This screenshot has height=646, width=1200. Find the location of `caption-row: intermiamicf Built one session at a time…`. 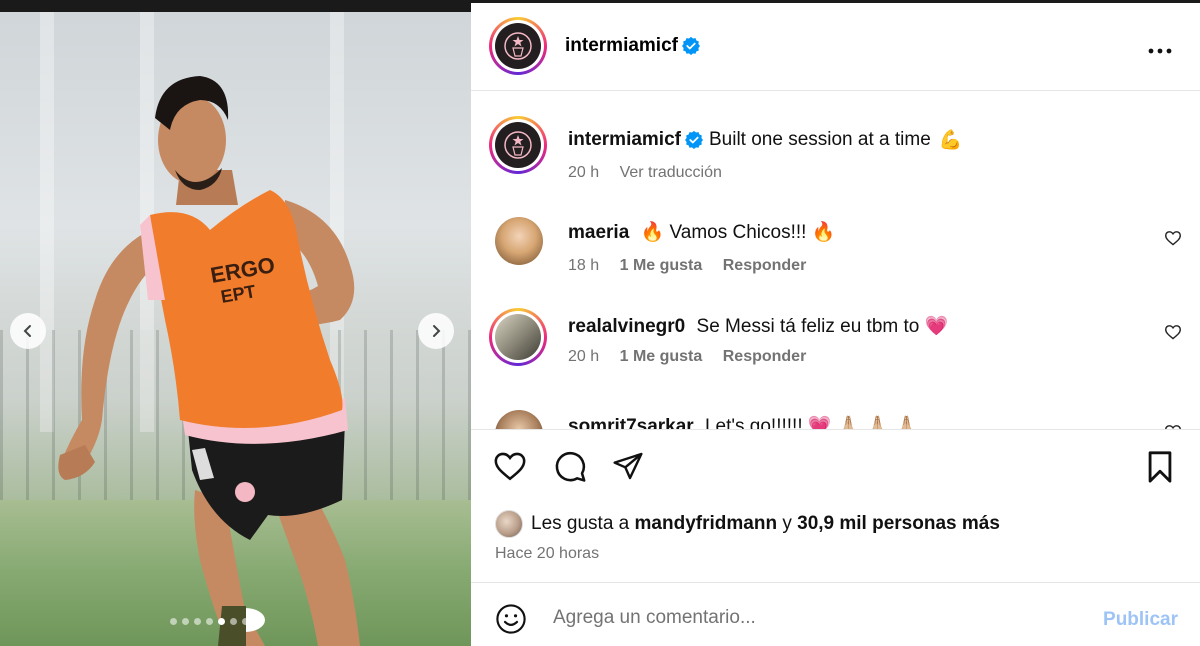

caption-row: intermiamicf Built one session at a time… is located at coordinates (835, 151).